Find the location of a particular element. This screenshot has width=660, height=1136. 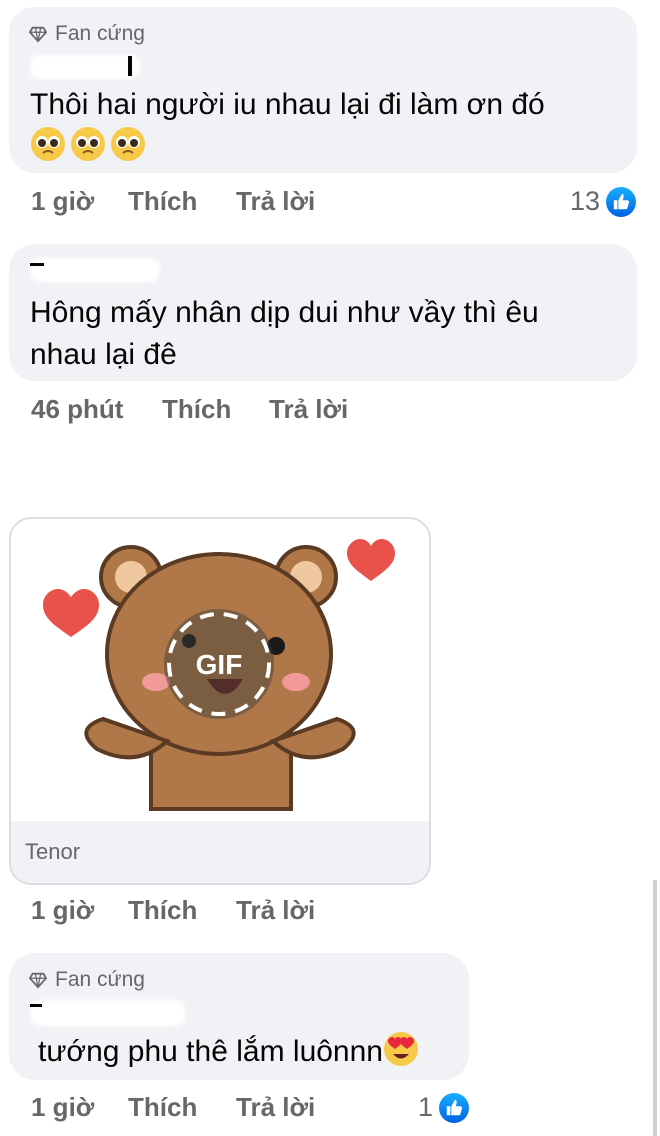

comment-text-line: tướng phu thê lắm luônnn is located at coordinates (210, 1051).